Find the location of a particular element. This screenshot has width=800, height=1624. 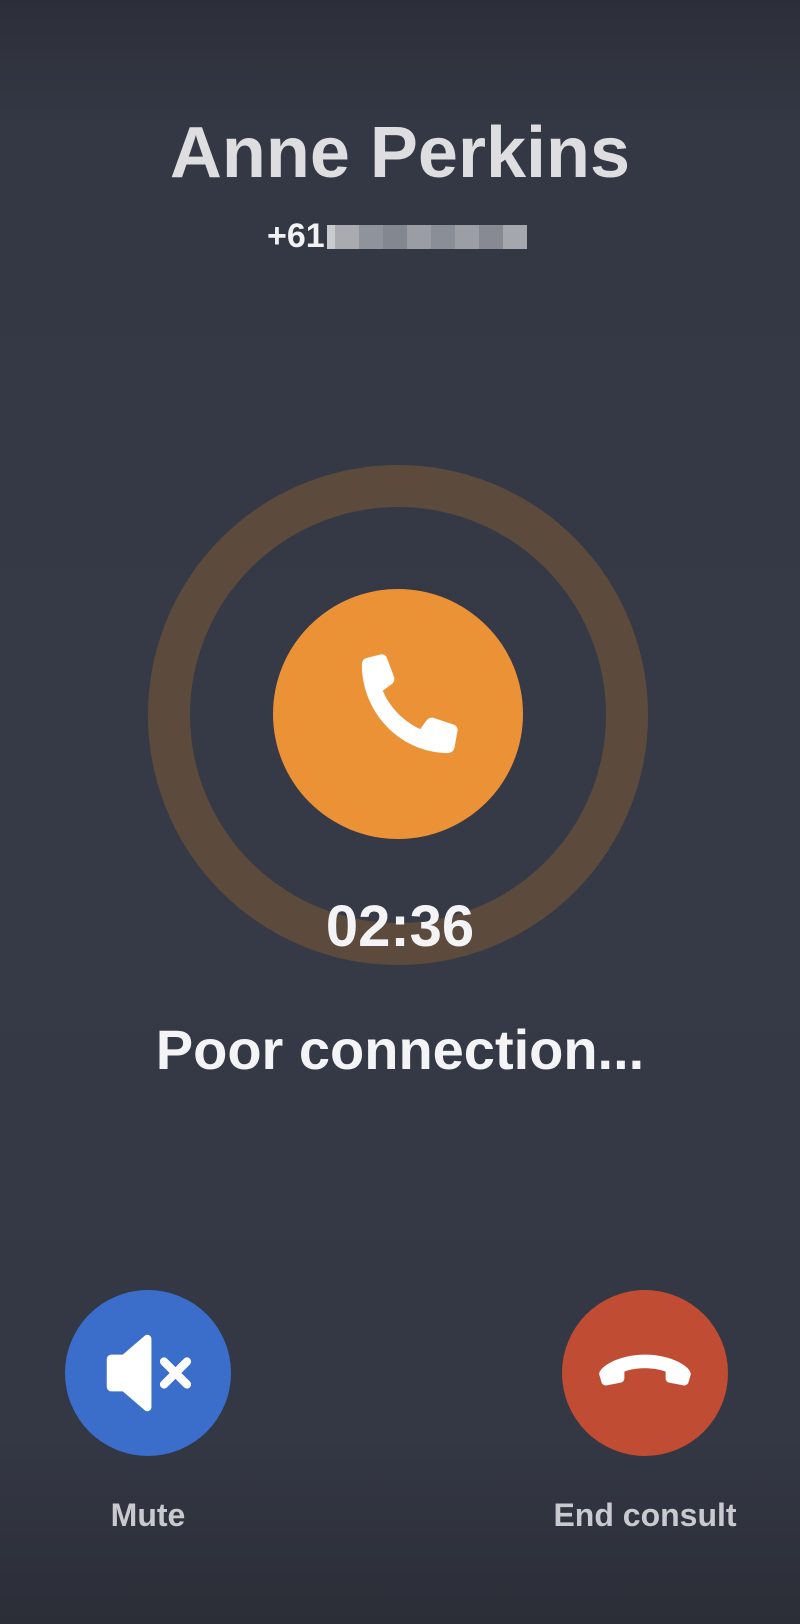

redacted-number-digits is located at coordinates (426, 237).